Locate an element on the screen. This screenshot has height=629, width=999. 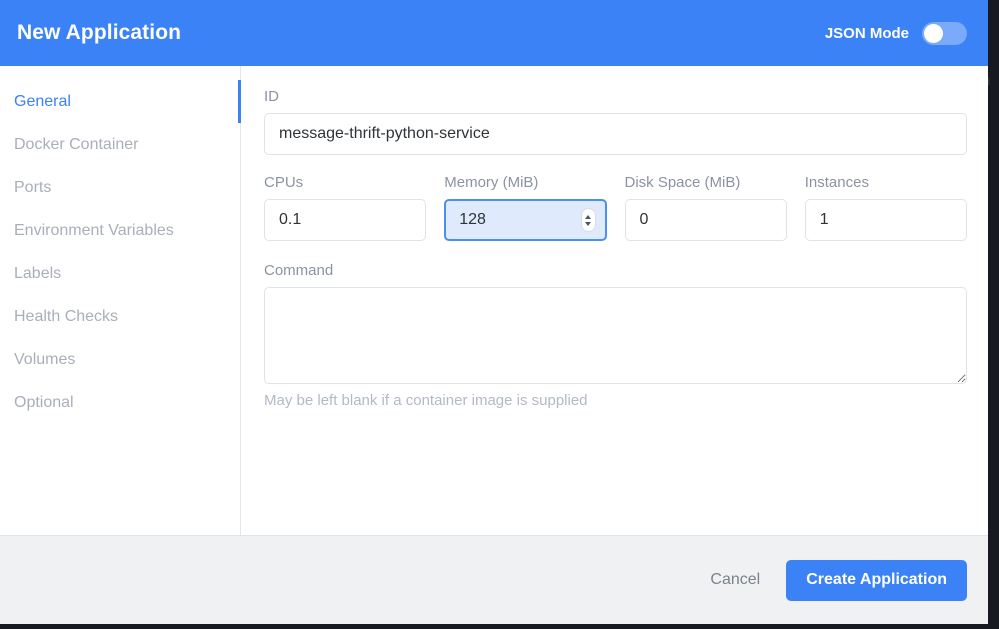
command-label: Command is located at coordinates (299, 270).